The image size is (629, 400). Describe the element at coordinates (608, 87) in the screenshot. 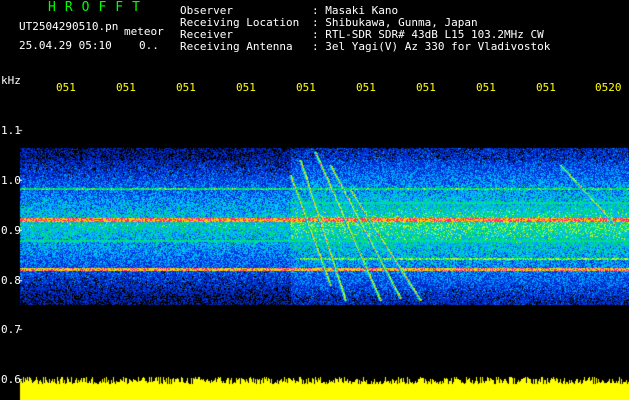

I see `time-label: 0520` at that location.